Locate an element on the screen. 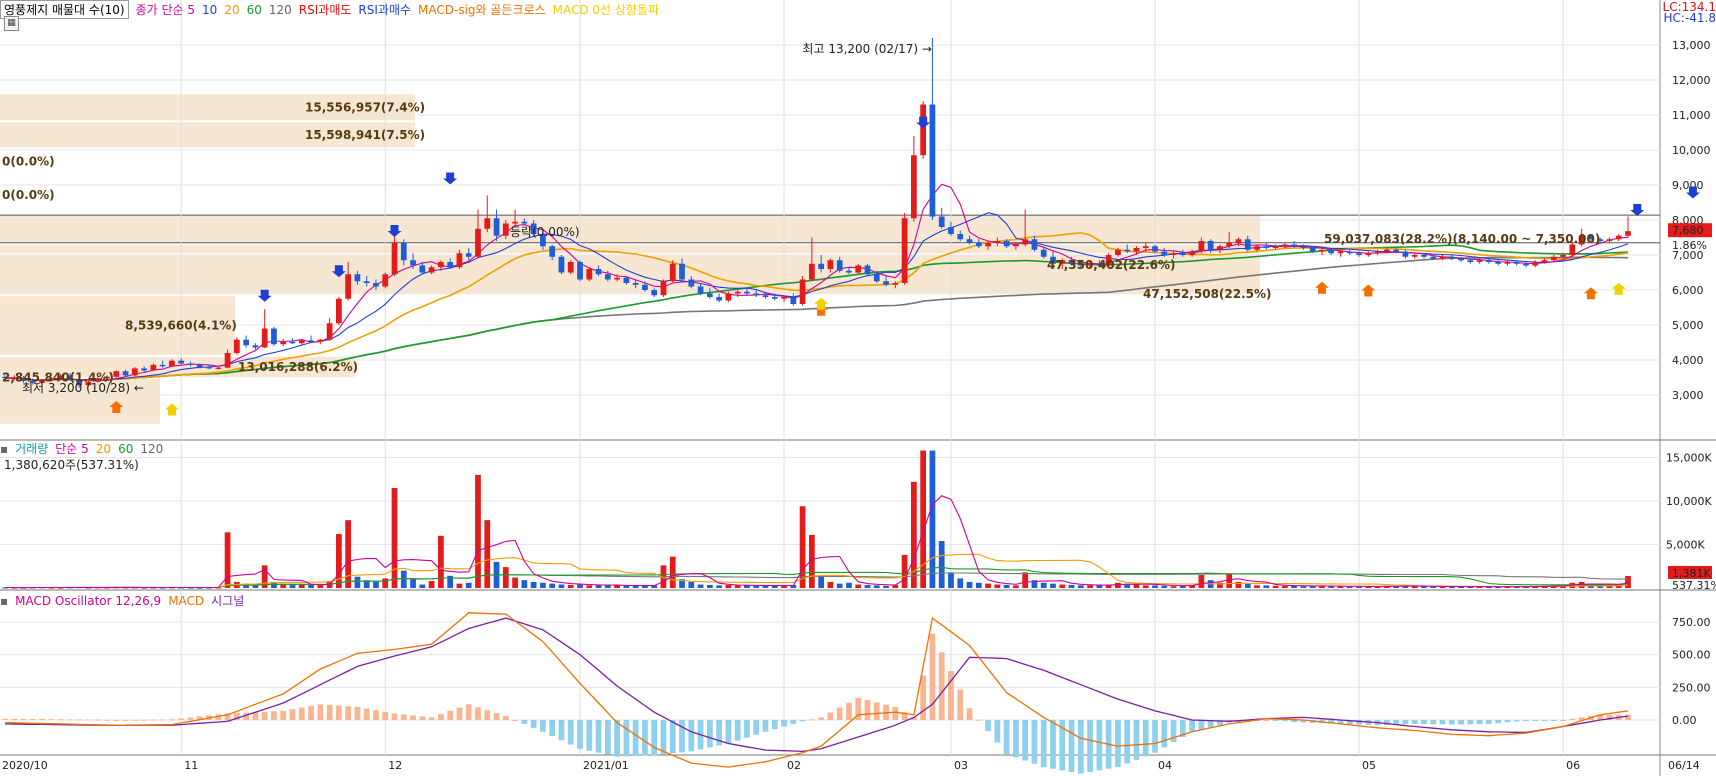 Image resolution: width=1716 pixels, height=776 pixels. legend-ma5: 종가 단순 5 is located at coordinates (165, 10).